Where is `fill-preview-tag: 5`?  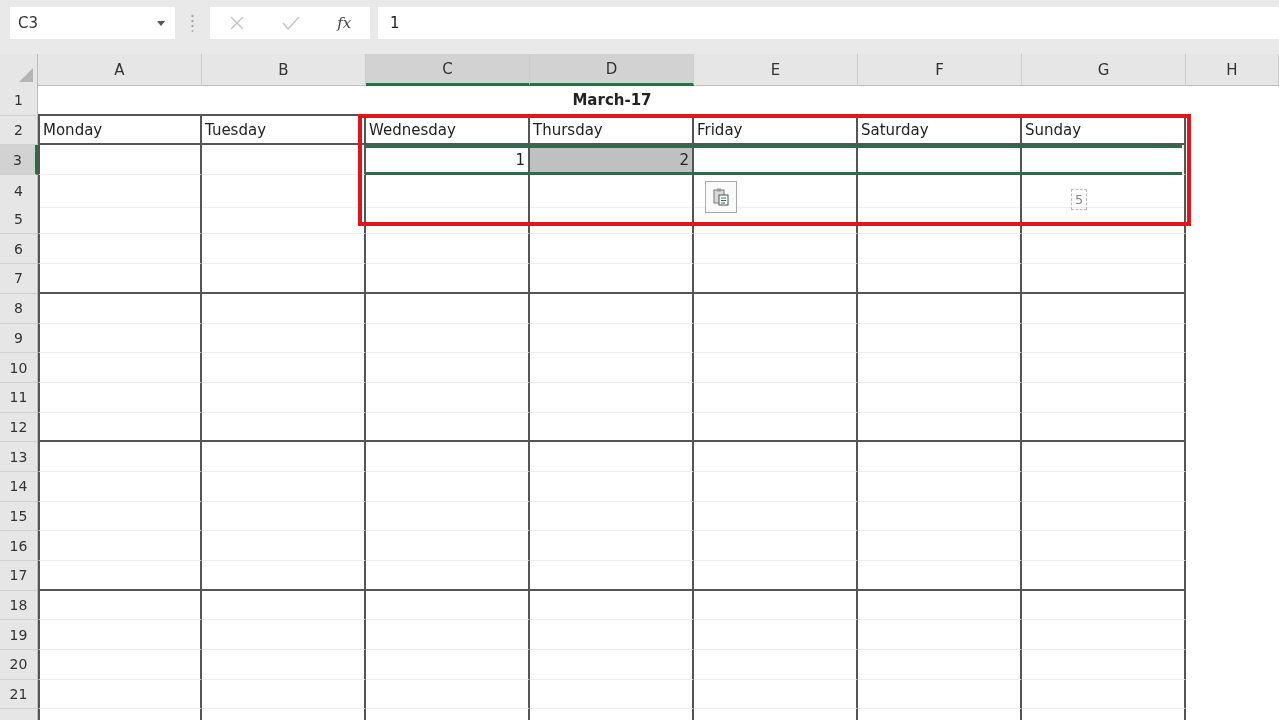
fill-preview-tag: 5 is located at coordinates (1079, 199).